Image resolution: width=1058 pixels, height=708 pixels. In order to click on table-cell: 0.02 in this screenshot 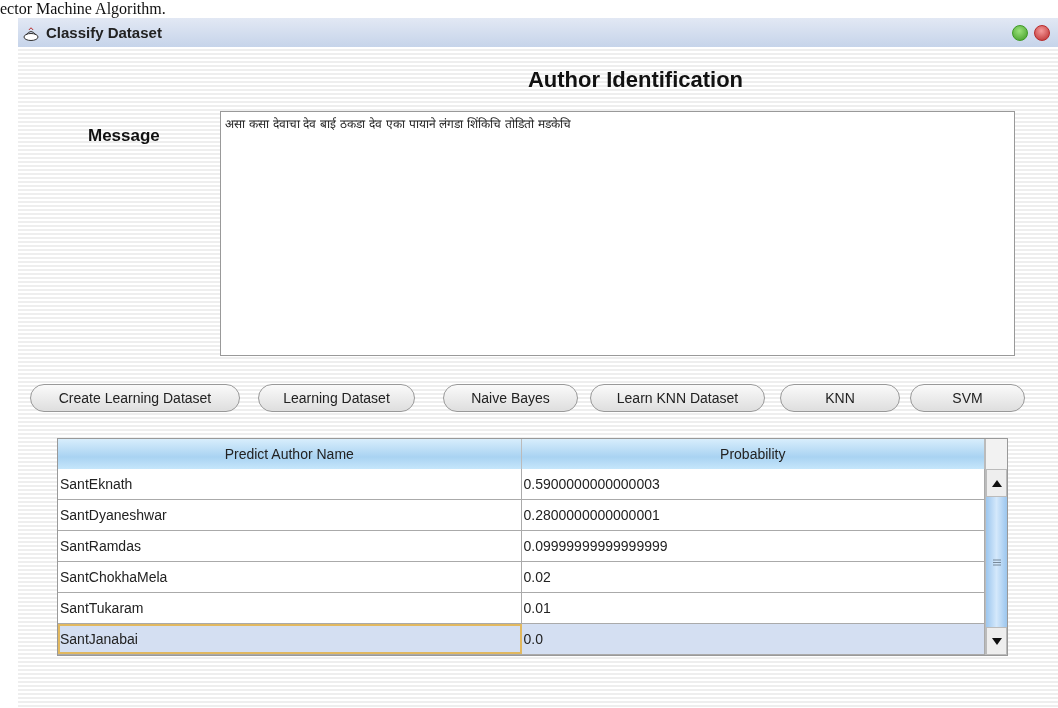, I will do `click(753, 577)`.